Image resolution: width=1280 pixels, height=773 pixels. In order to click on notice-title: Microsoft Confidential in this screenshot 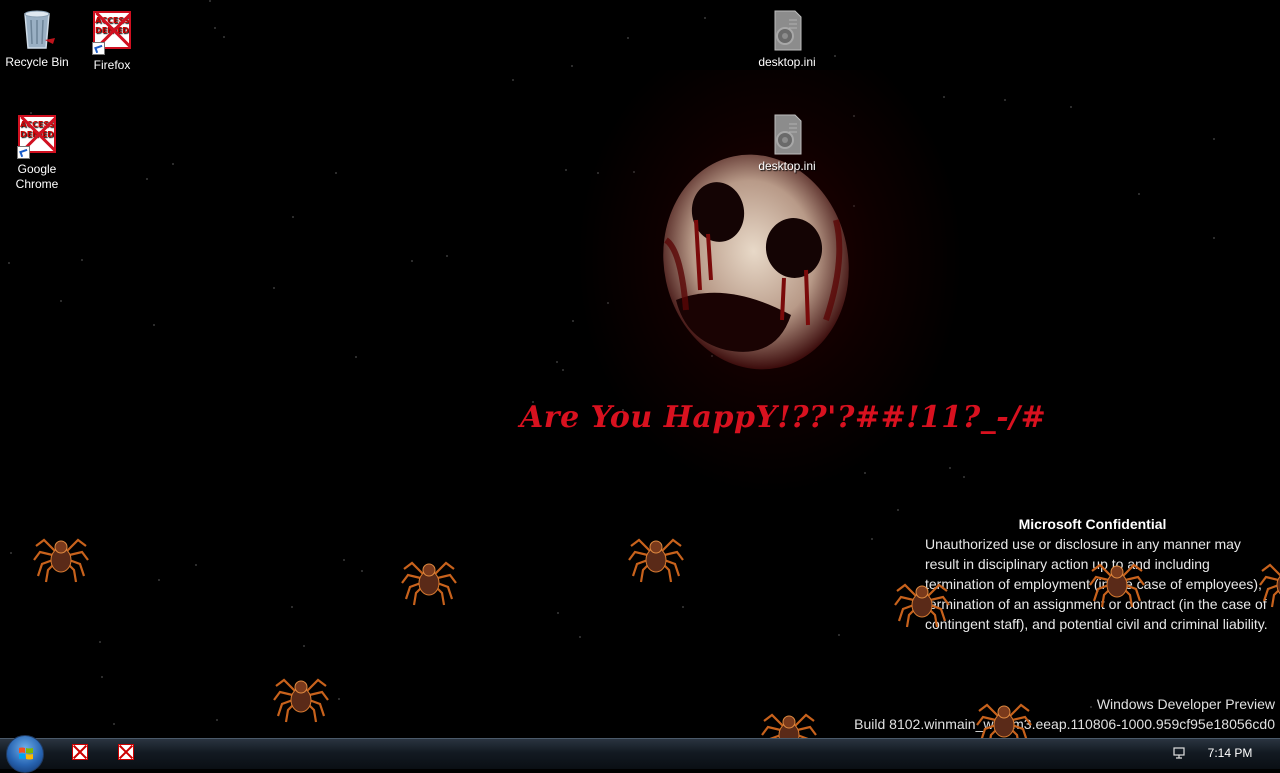, I will do `click(1092, 524)`.